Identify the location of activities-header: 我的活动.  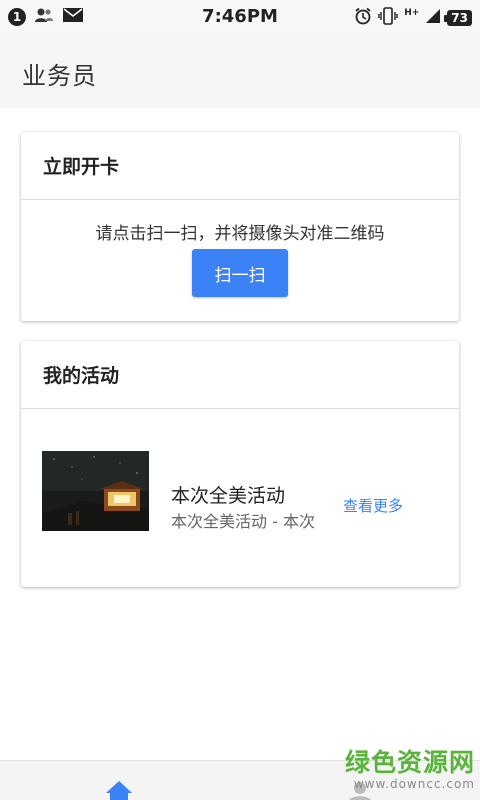
(240, 375).